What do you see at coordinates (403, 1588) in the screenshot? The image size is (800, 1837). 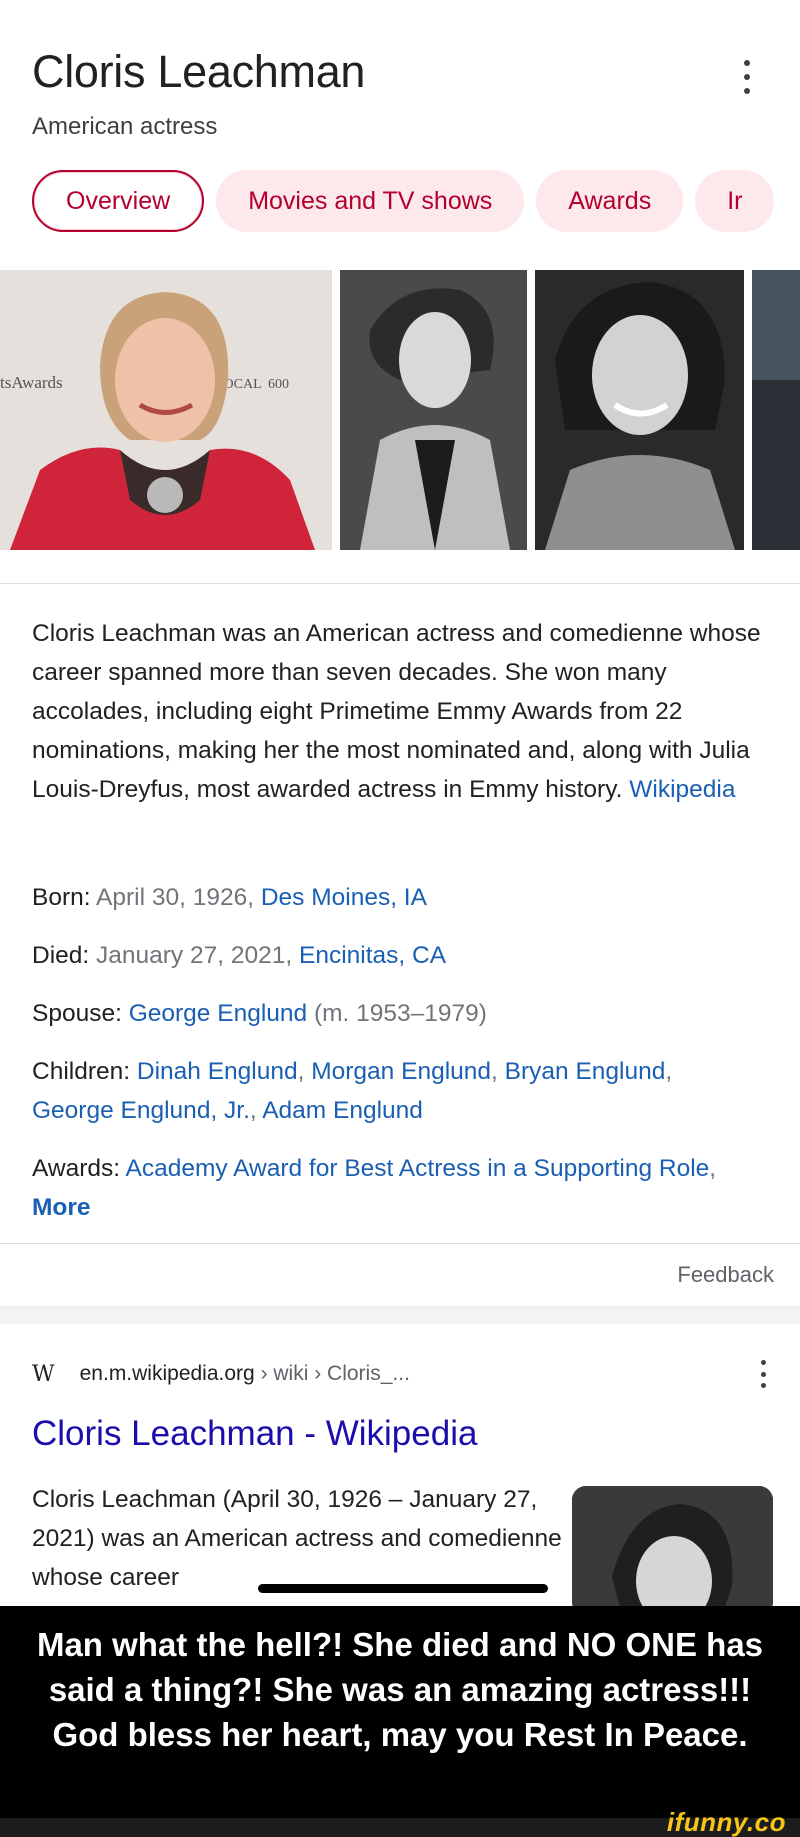 I see `home-indicator` at bounding box center [403, 1588].